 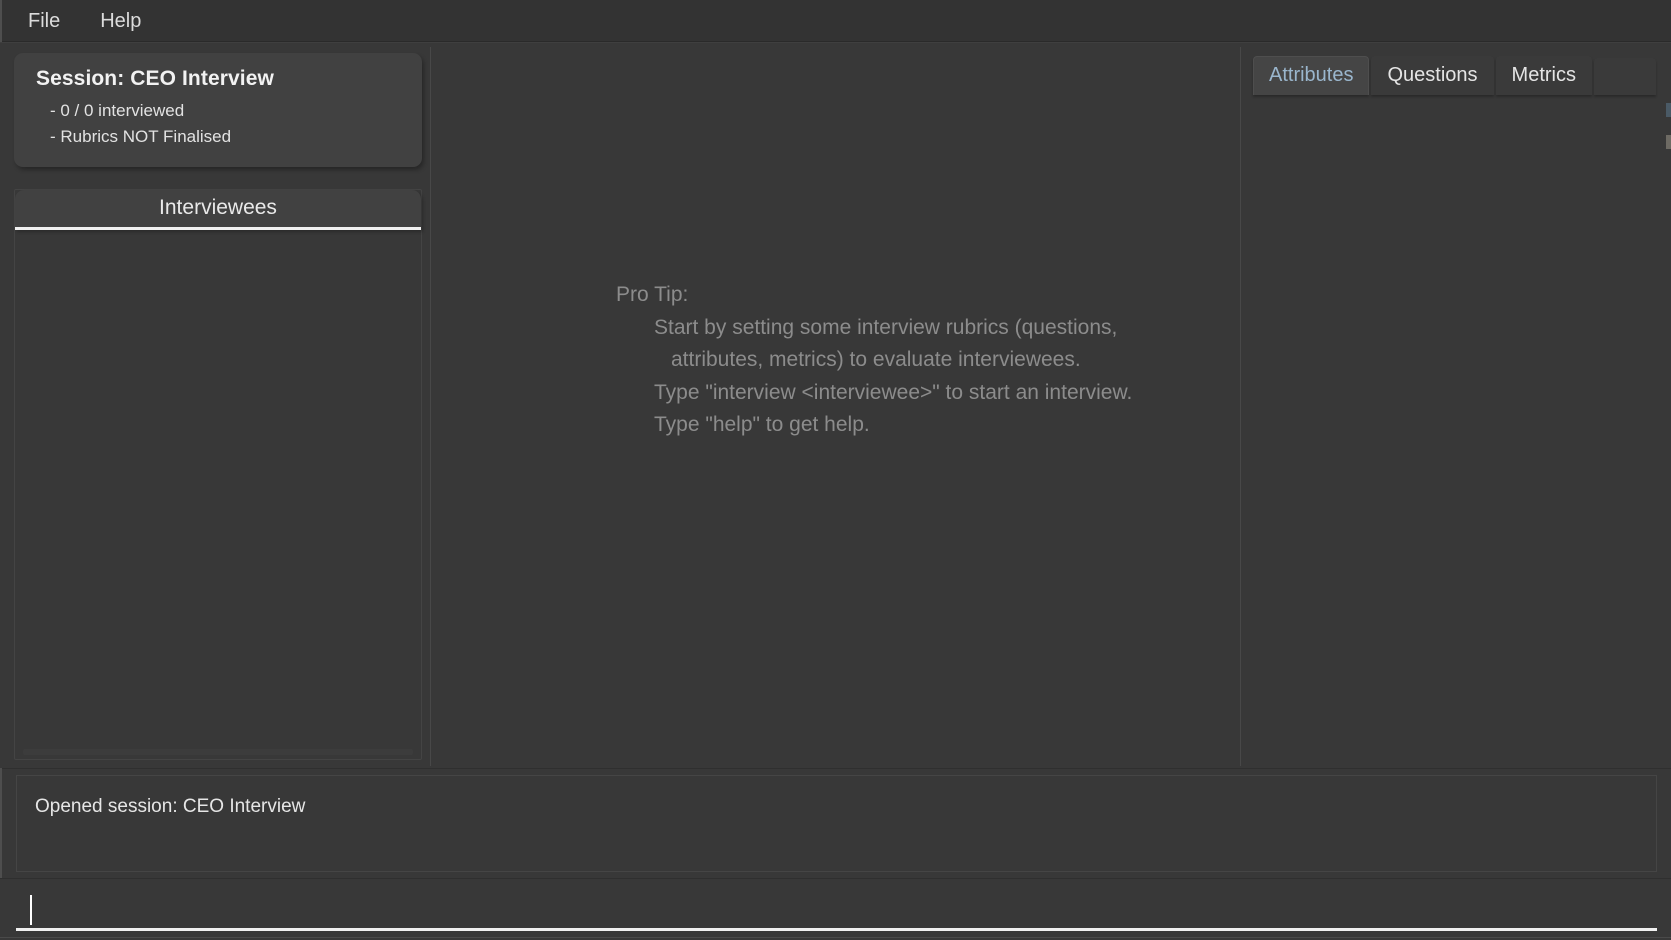 I want to click on protip-line-4: Type "help" to get help., so click(x=762, y=425).